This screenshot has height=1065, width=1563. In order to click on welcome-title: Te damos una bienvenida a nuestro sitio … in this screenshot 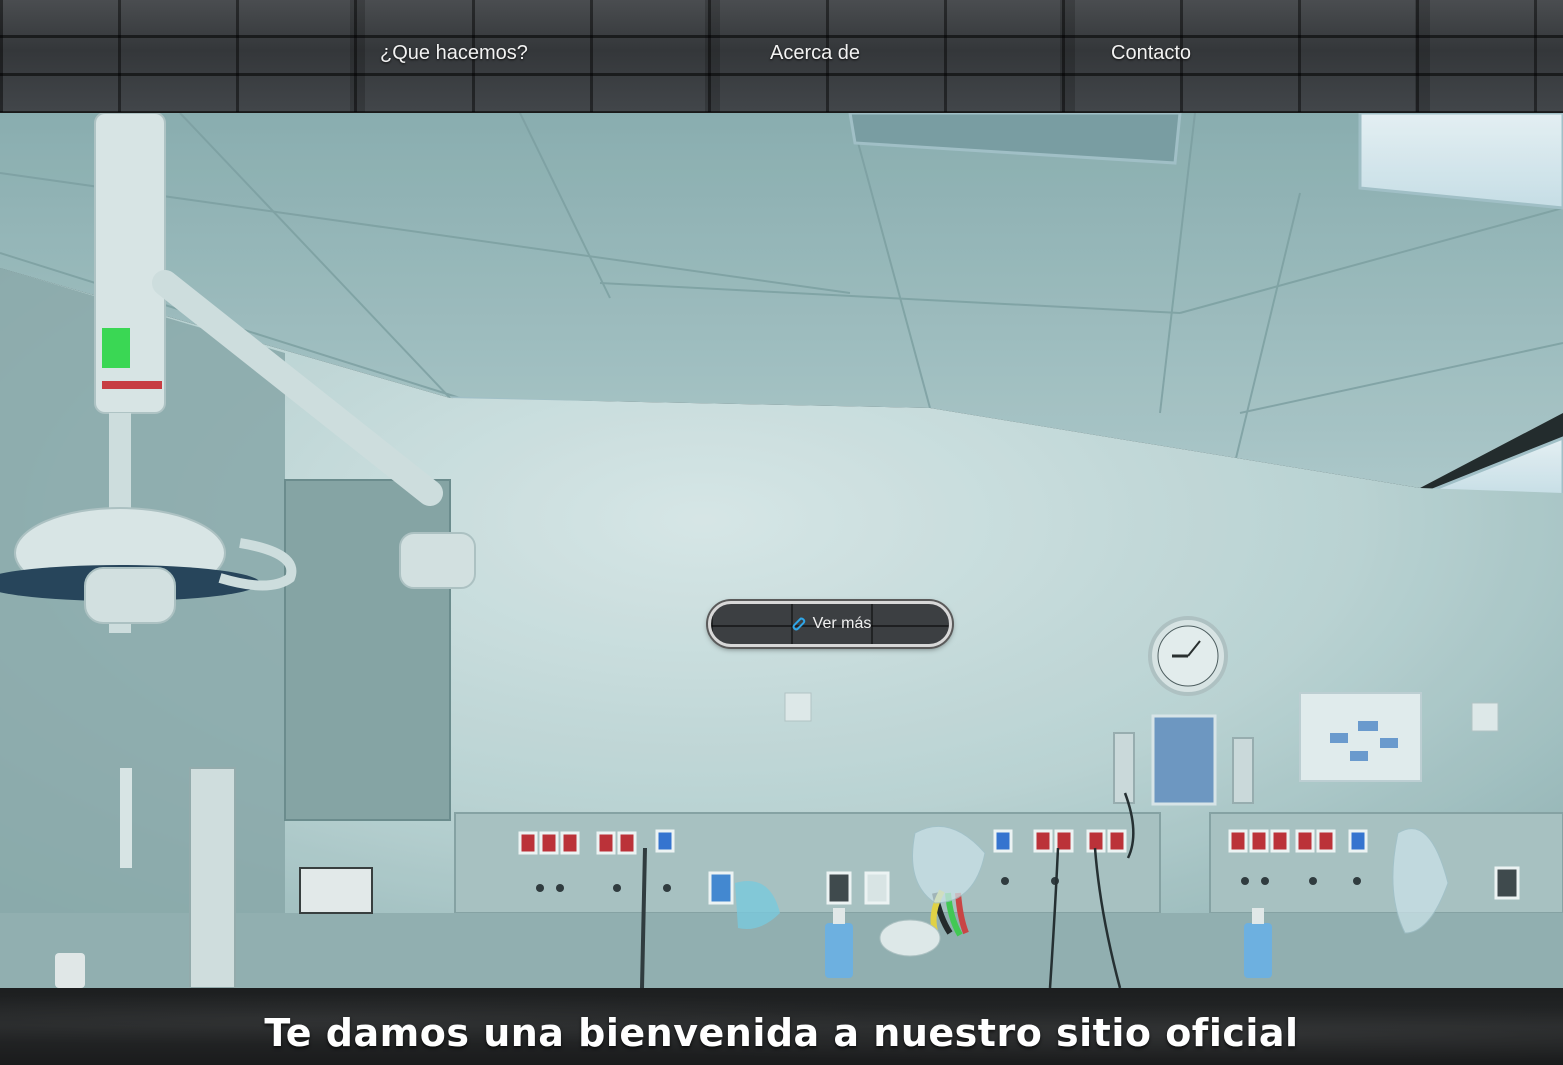, I will do `click(781, 1033)`.